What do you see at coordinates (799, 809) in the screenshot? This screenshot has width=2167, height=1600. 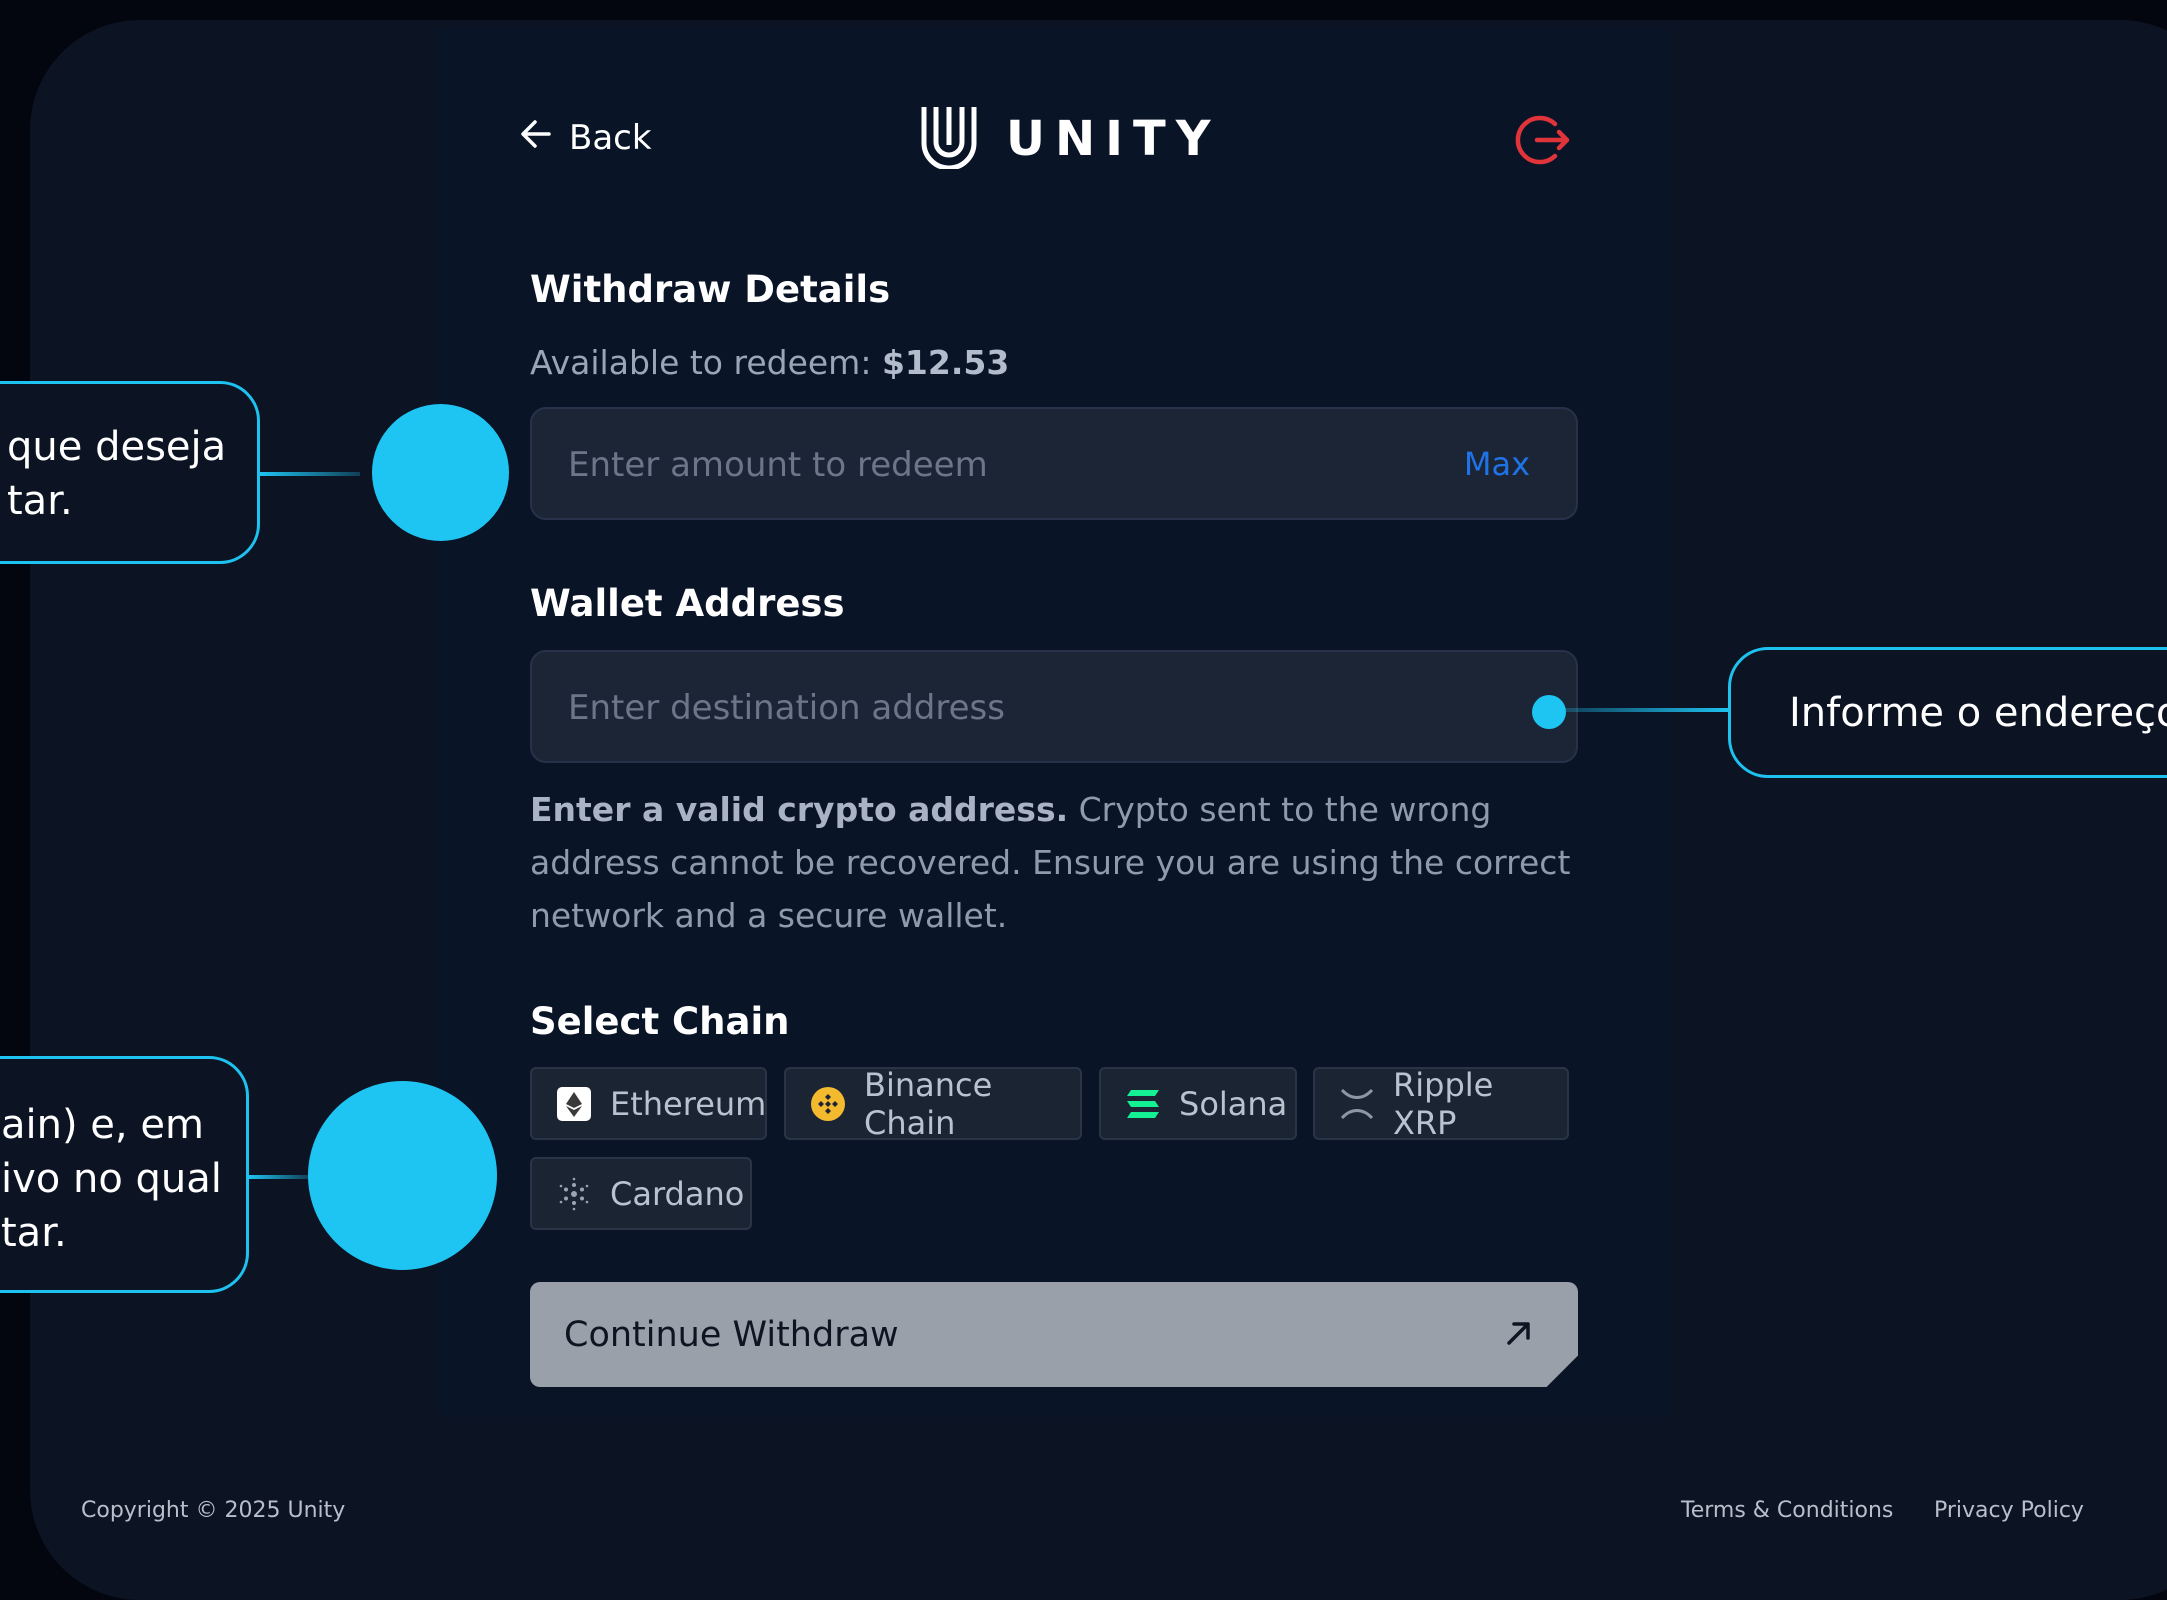 I see `notice-bold: Enter a valid crypto address.` at bounding box center [799, 809].